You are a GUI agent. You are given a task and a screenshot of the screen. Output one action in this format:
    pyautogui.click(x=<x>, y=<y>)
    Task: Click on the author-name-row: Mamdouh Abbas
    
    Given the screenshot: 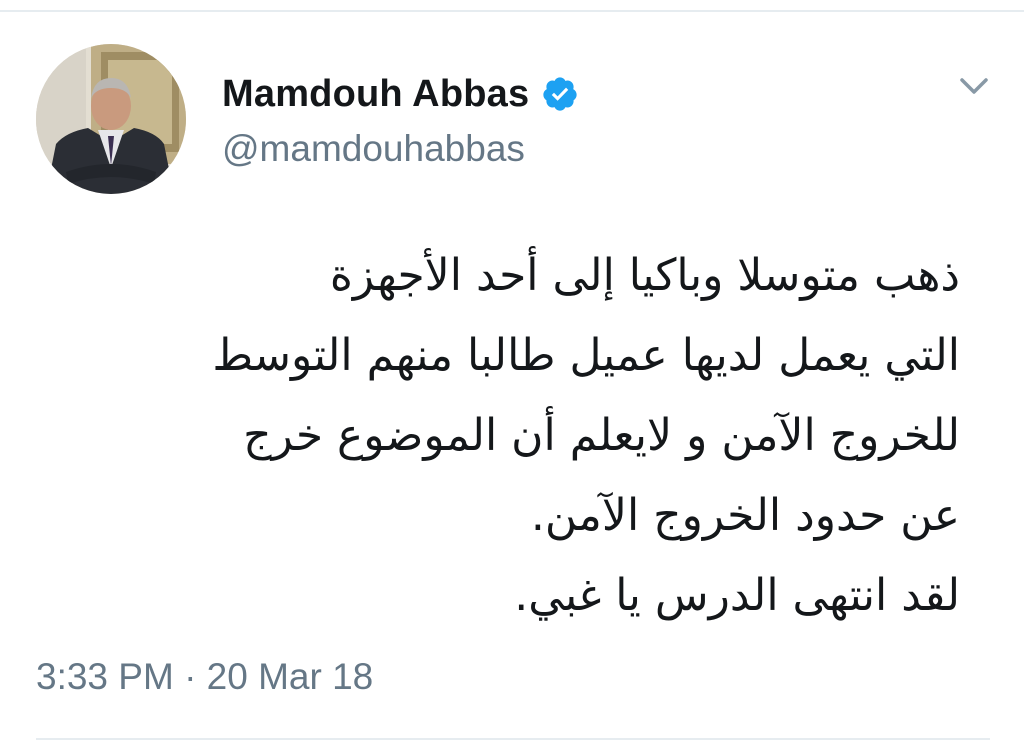 What is the action you would take?
    pyautogui.click(x=400, y=94)
    